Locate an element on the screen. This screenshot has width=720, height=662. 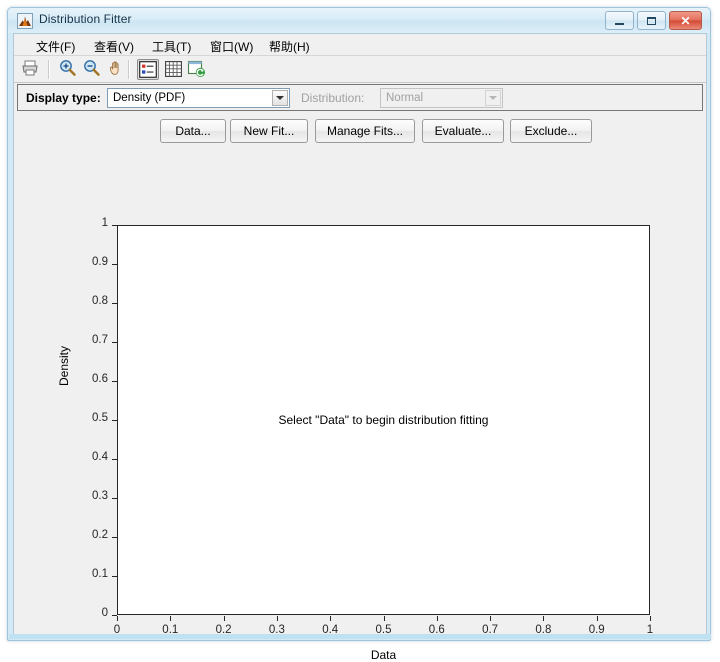
pan-icon is located at coordinates (114, 68).